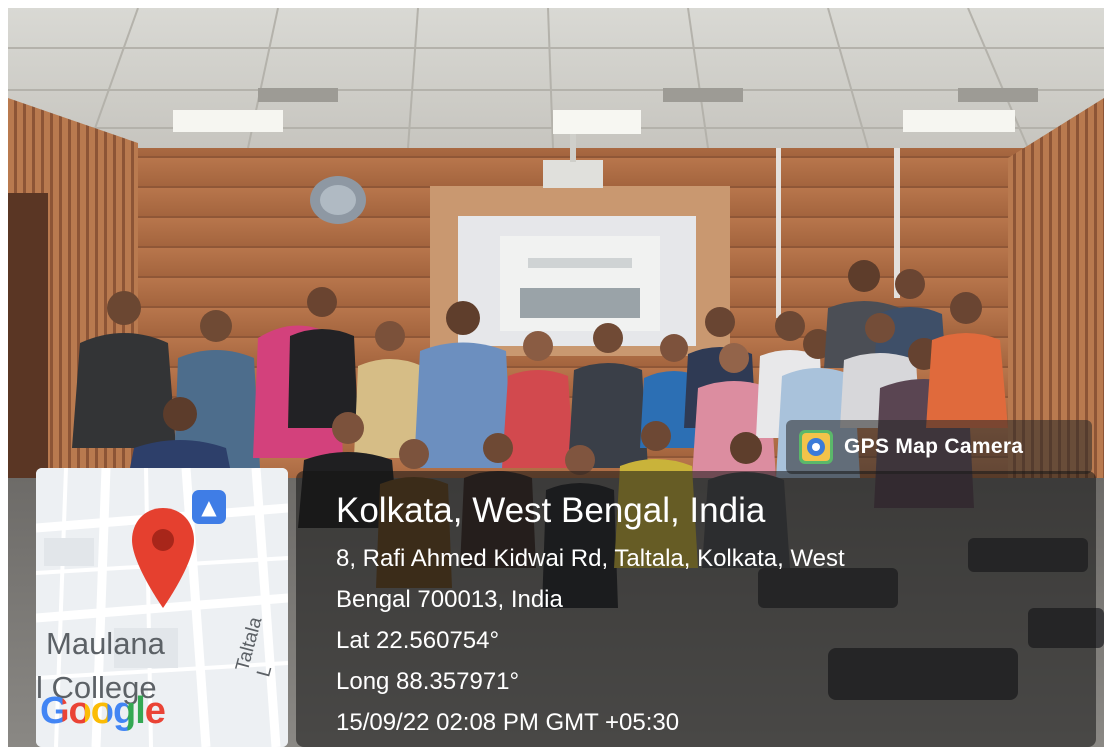 The width and height of the screenshot is (1112, 755). Describe the element at coordinates (573, 174) in the screenshot. I see `projector` at that location.